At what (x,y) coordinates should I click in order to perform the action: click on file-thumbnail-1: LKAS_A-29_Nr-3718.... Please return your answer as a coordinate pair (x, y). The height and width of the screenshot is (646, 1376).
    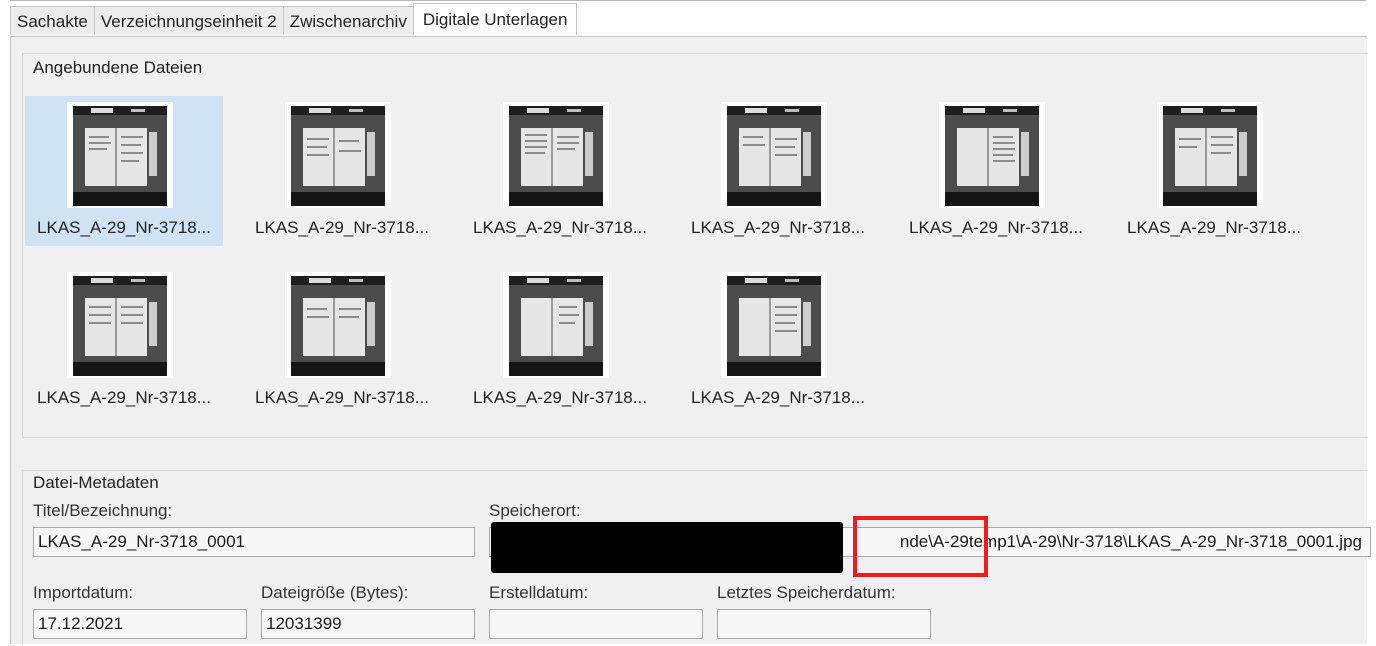
    Looking at the image, I should click on (124, 171).